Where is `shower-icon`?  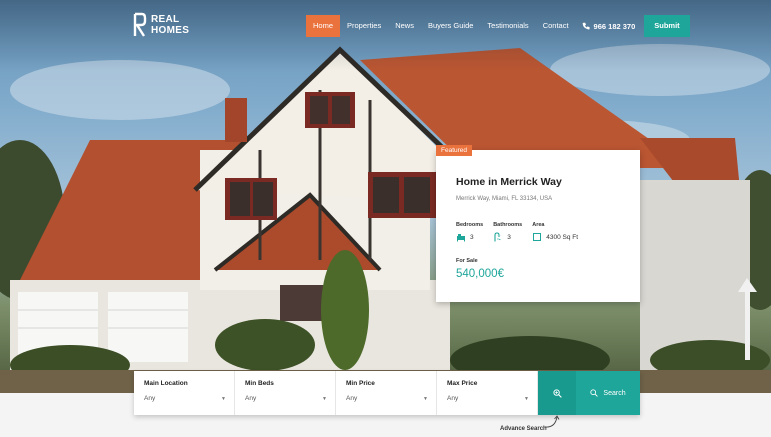
shower-icon is located at coordinates (497, 237).